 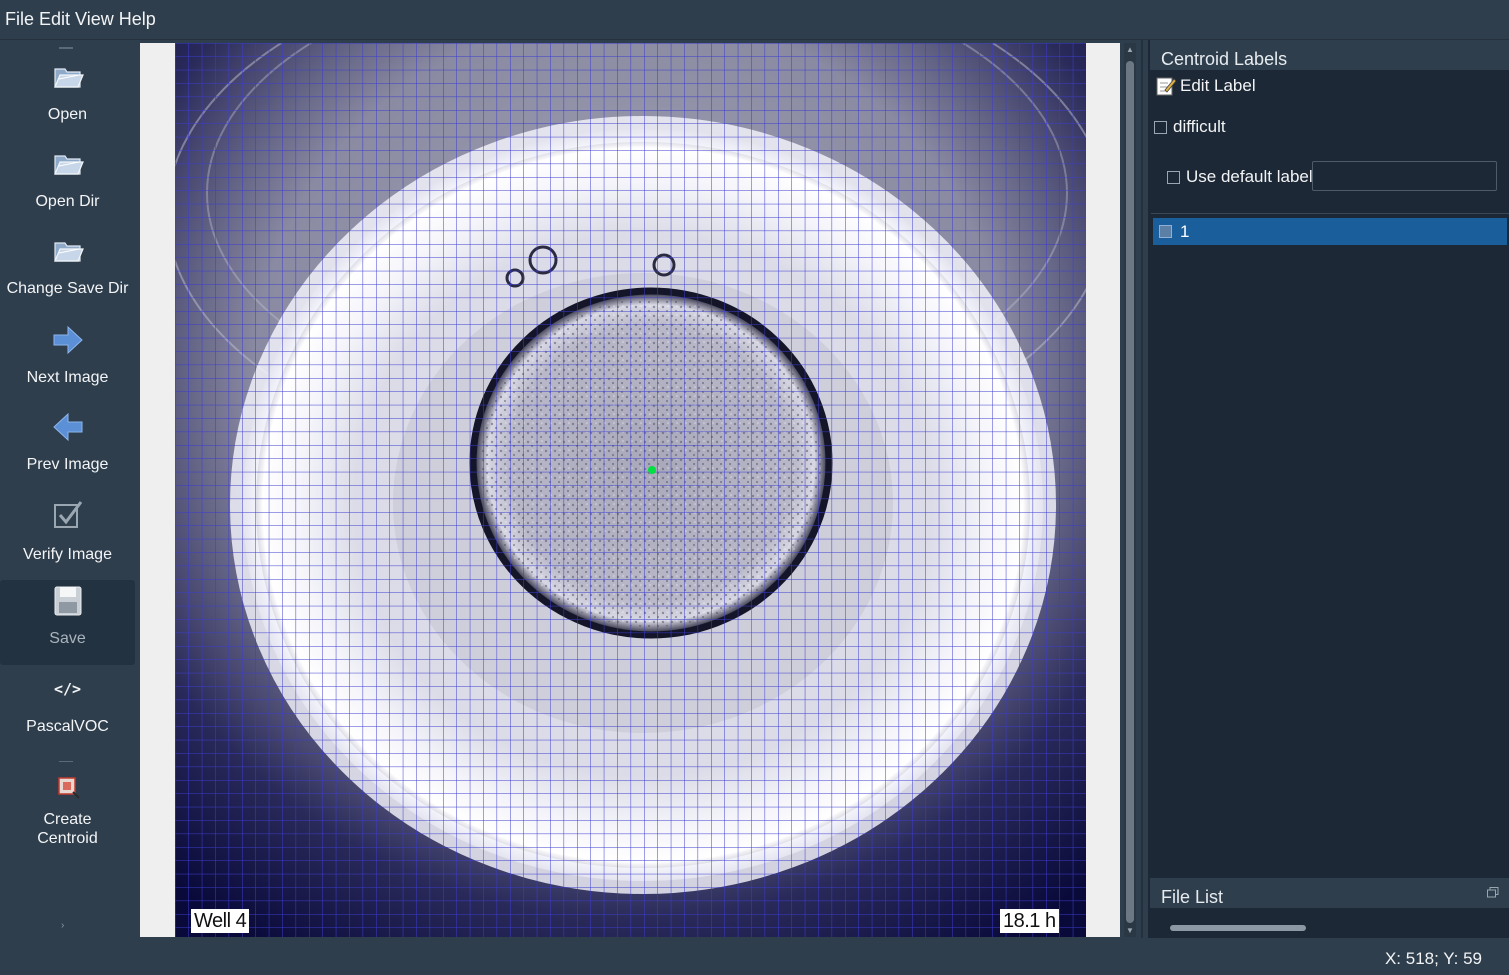 What do you see at coordinates (652, 470) in the screenshot?
I see `centroid-point` at bounding box center [652, 470].